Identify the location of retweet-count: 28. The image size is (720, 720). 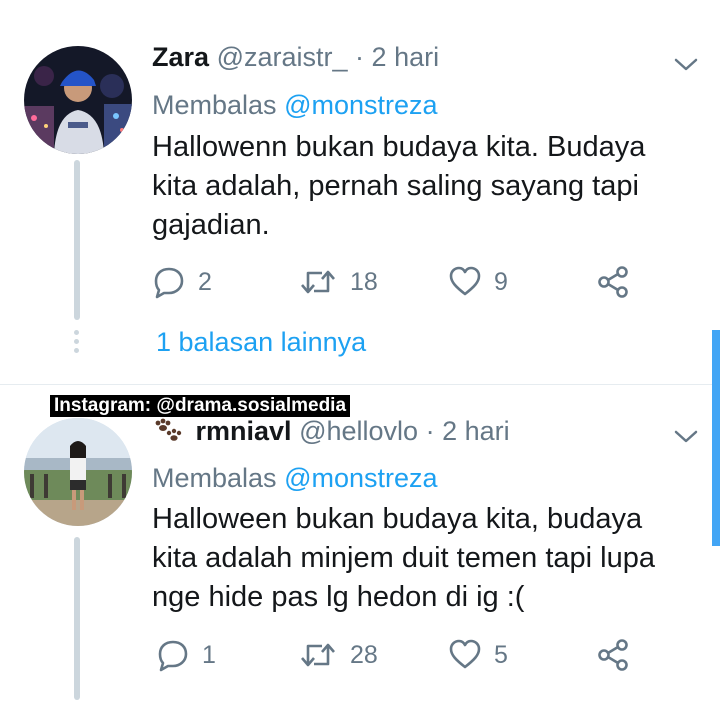
(364, 654).